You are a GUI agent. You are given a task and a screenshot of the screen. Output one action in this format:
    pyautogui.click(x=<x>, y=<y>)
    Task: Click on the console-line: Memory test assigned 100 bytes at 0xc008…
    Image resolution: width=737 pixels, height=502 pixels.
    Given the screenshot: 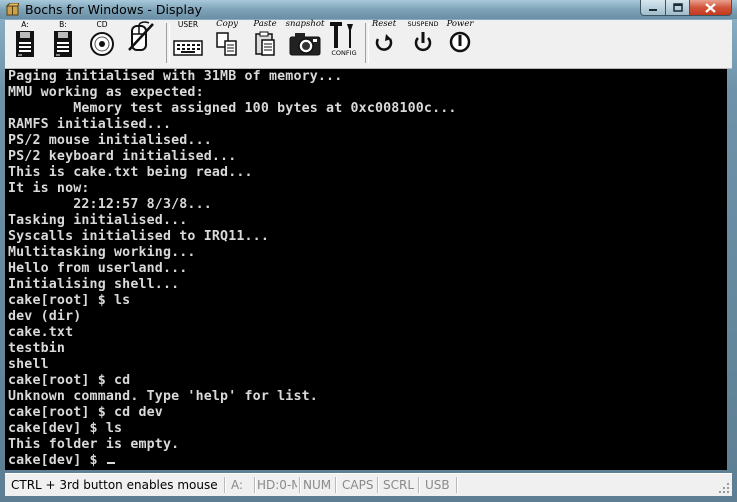 What is the action you would take?
    pyautogui.click(x=232, y=109)
    